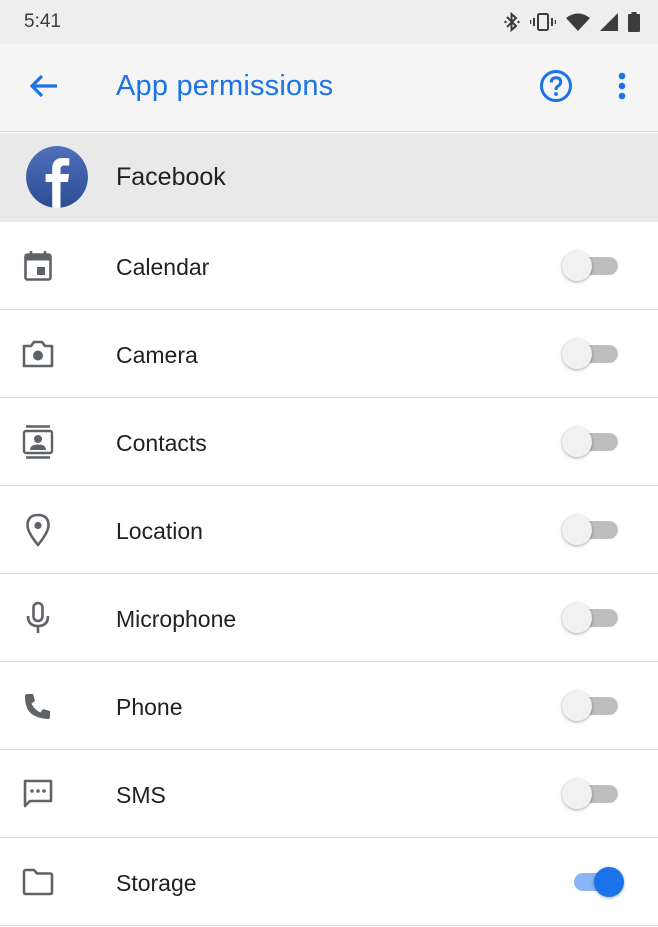 This screenshot has width=658, height=927. I want to click on permission-row-camera: Camera, so click(329, 354).